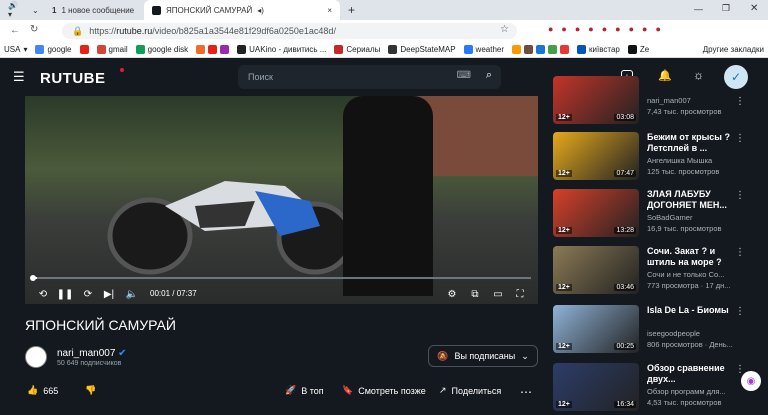  What do you see at coordinates (122, 353) in the screenshot?
I see `verified-icon: ✔` at bounding box center [122, 353].